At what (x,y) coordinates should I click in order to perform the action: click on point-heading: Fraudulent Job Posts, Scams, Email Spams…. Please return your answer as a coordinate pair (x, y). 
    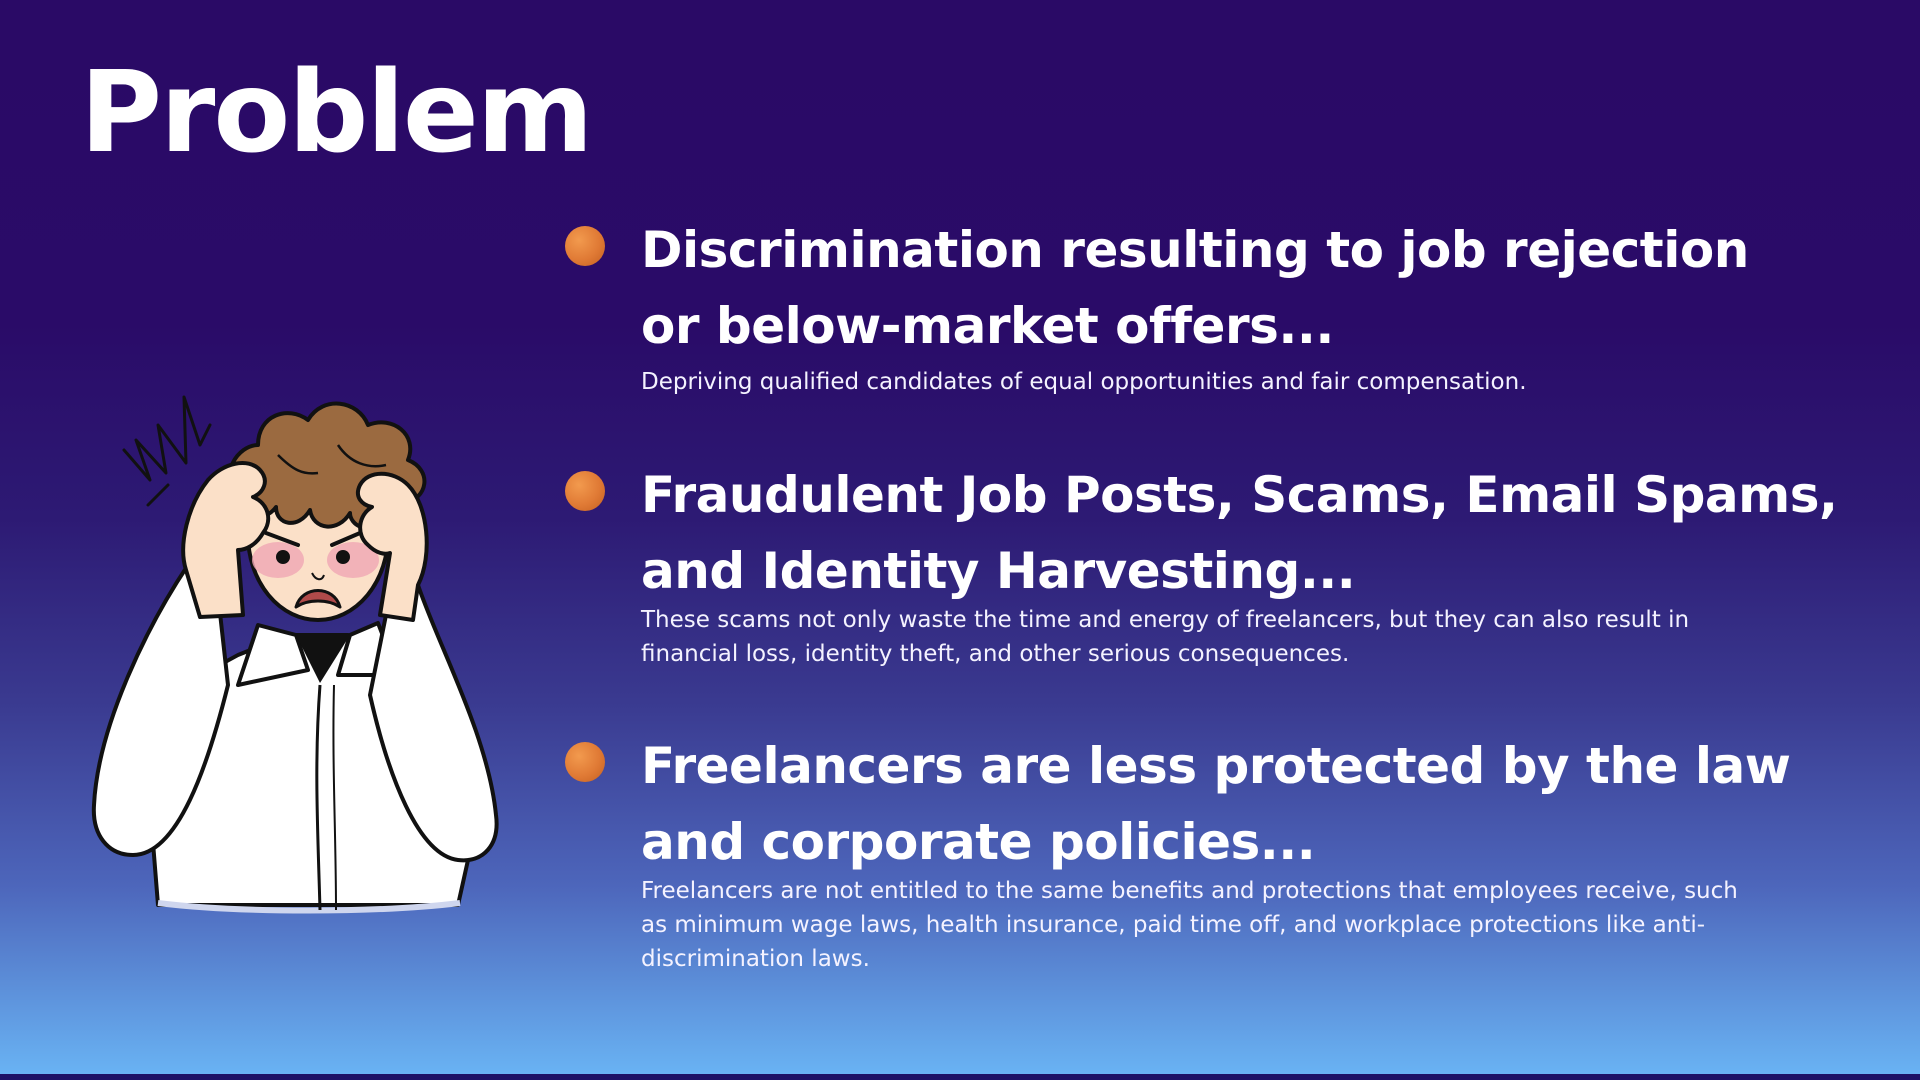
    Looking at the image, I should click on (1251, 533).